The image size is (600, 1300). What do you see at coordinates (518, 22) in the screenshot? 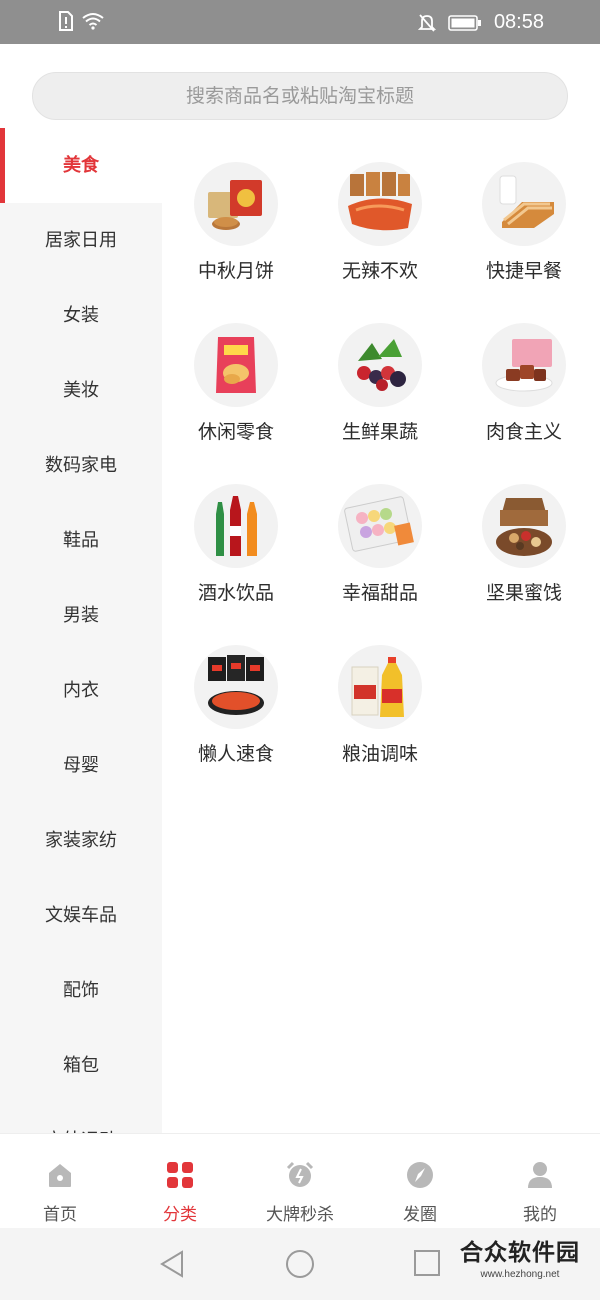
I see `status-time: 08:58` at bounding box center [518, 22].